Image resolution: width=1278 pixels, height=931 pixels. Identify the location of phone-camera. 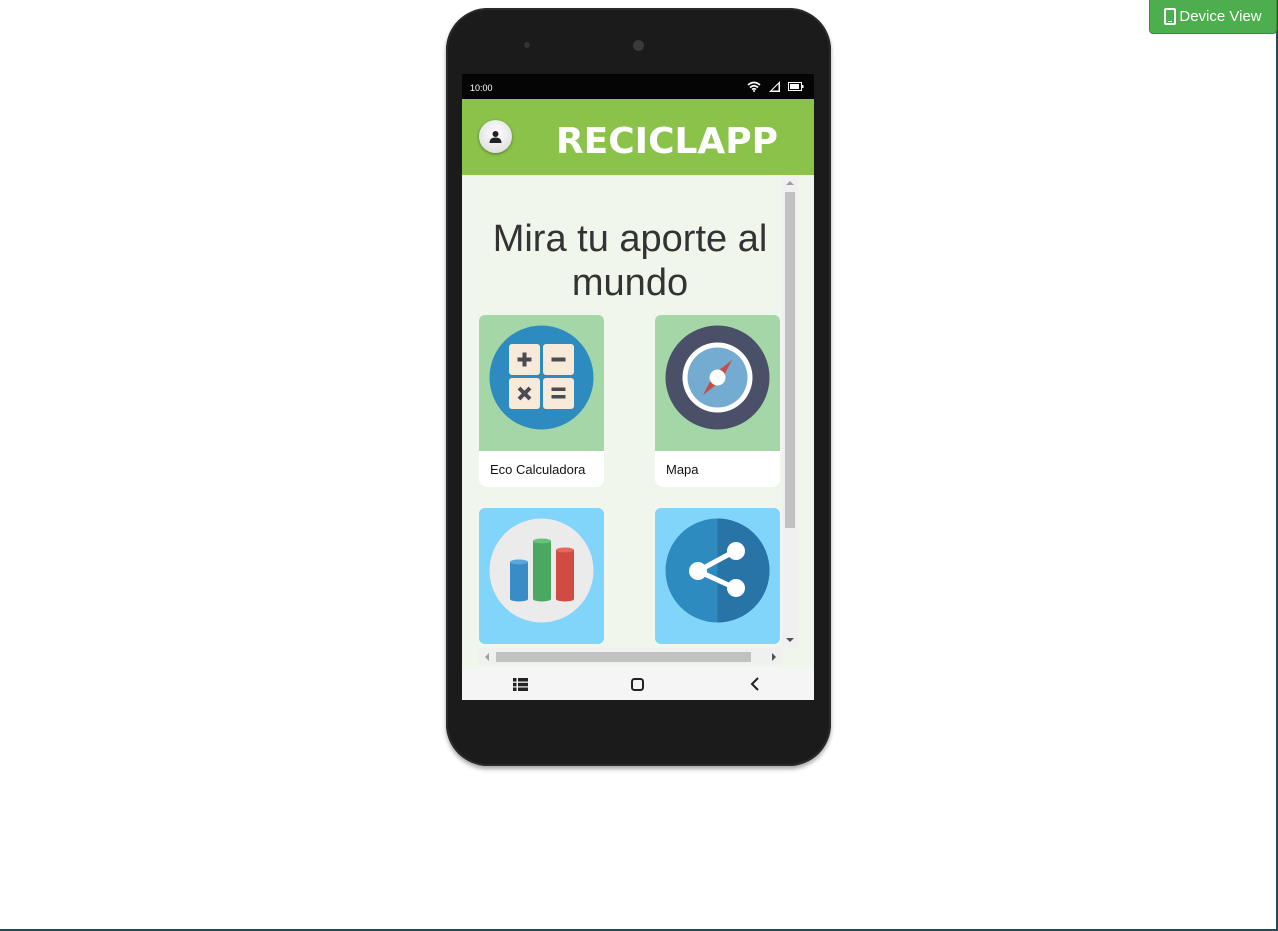
(638, 45).